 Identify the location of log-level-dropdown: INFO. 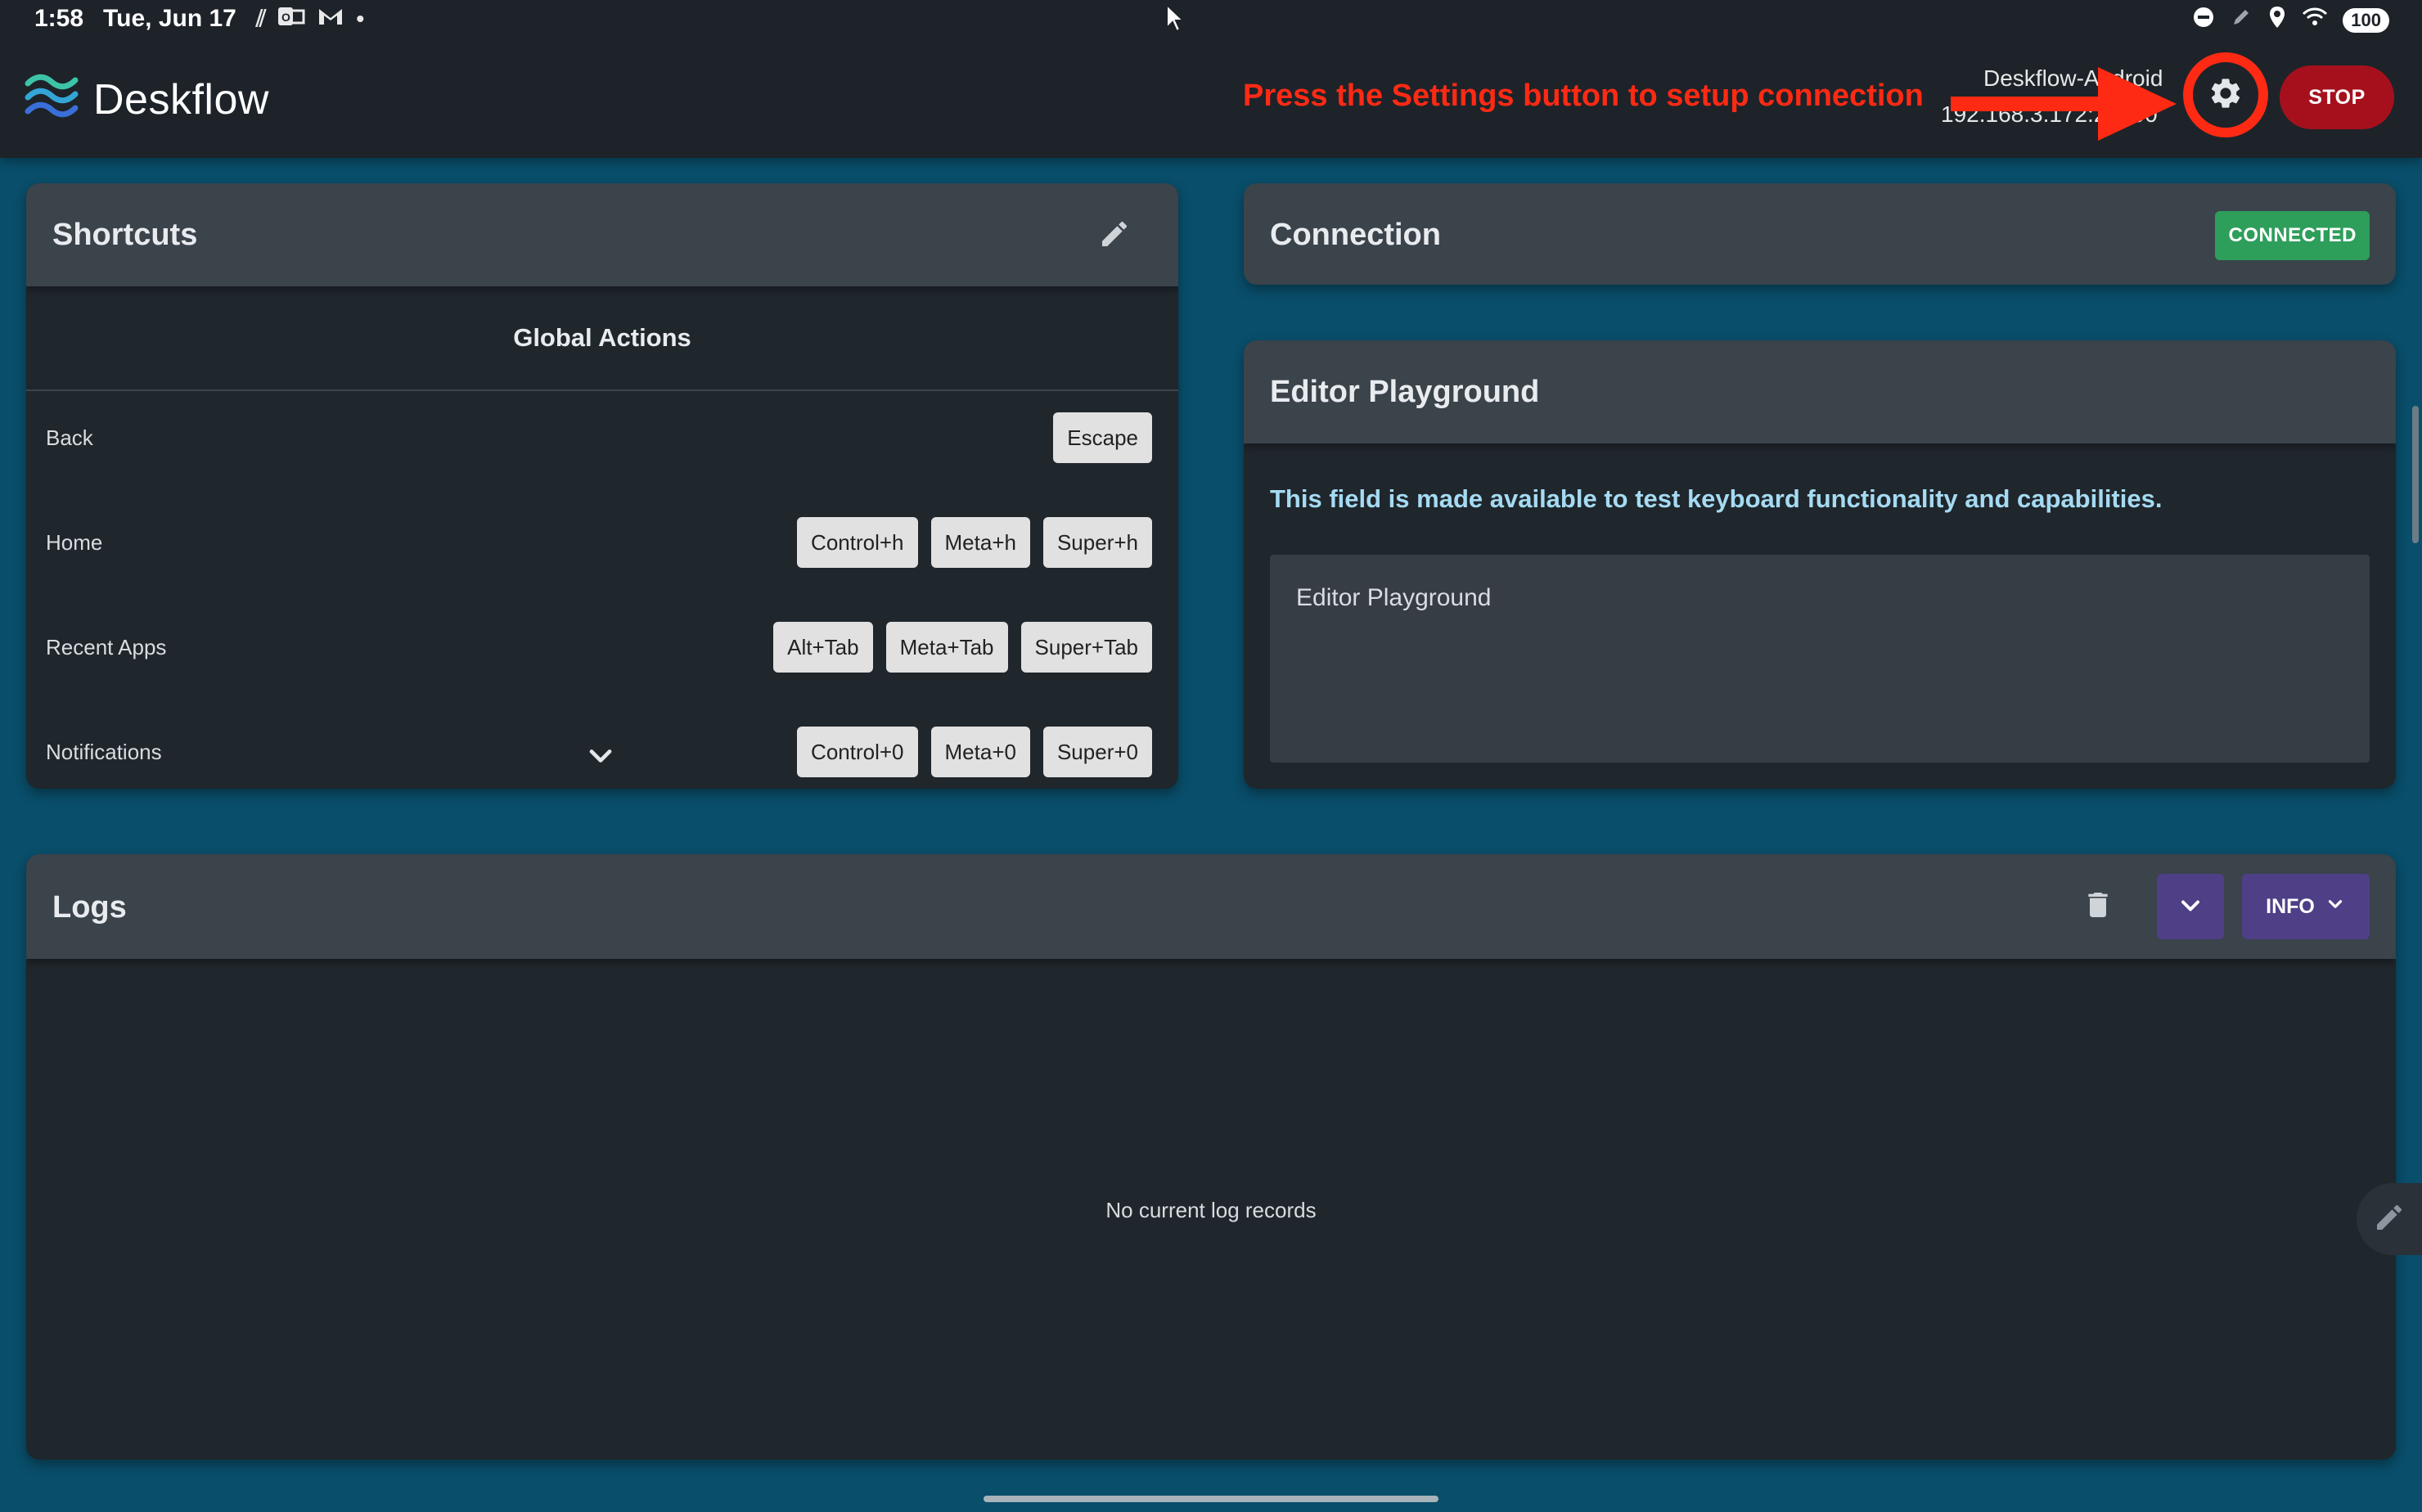
(2306, 907).